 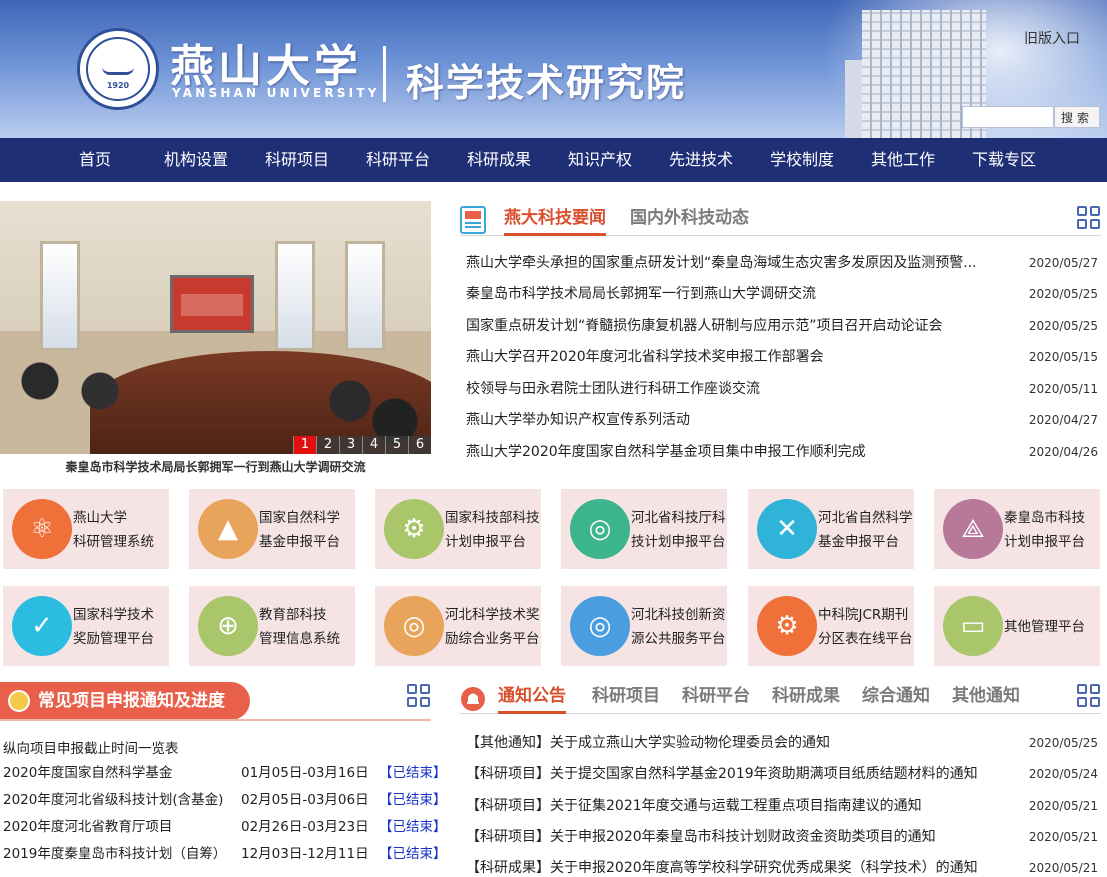 What do you see at coordinates (1017, 529) in the screenshot?
I see `platform-tile-qhd: ⟁ 秦皇岛市科技 计划申报平台` at bounding box center [1017, 529].